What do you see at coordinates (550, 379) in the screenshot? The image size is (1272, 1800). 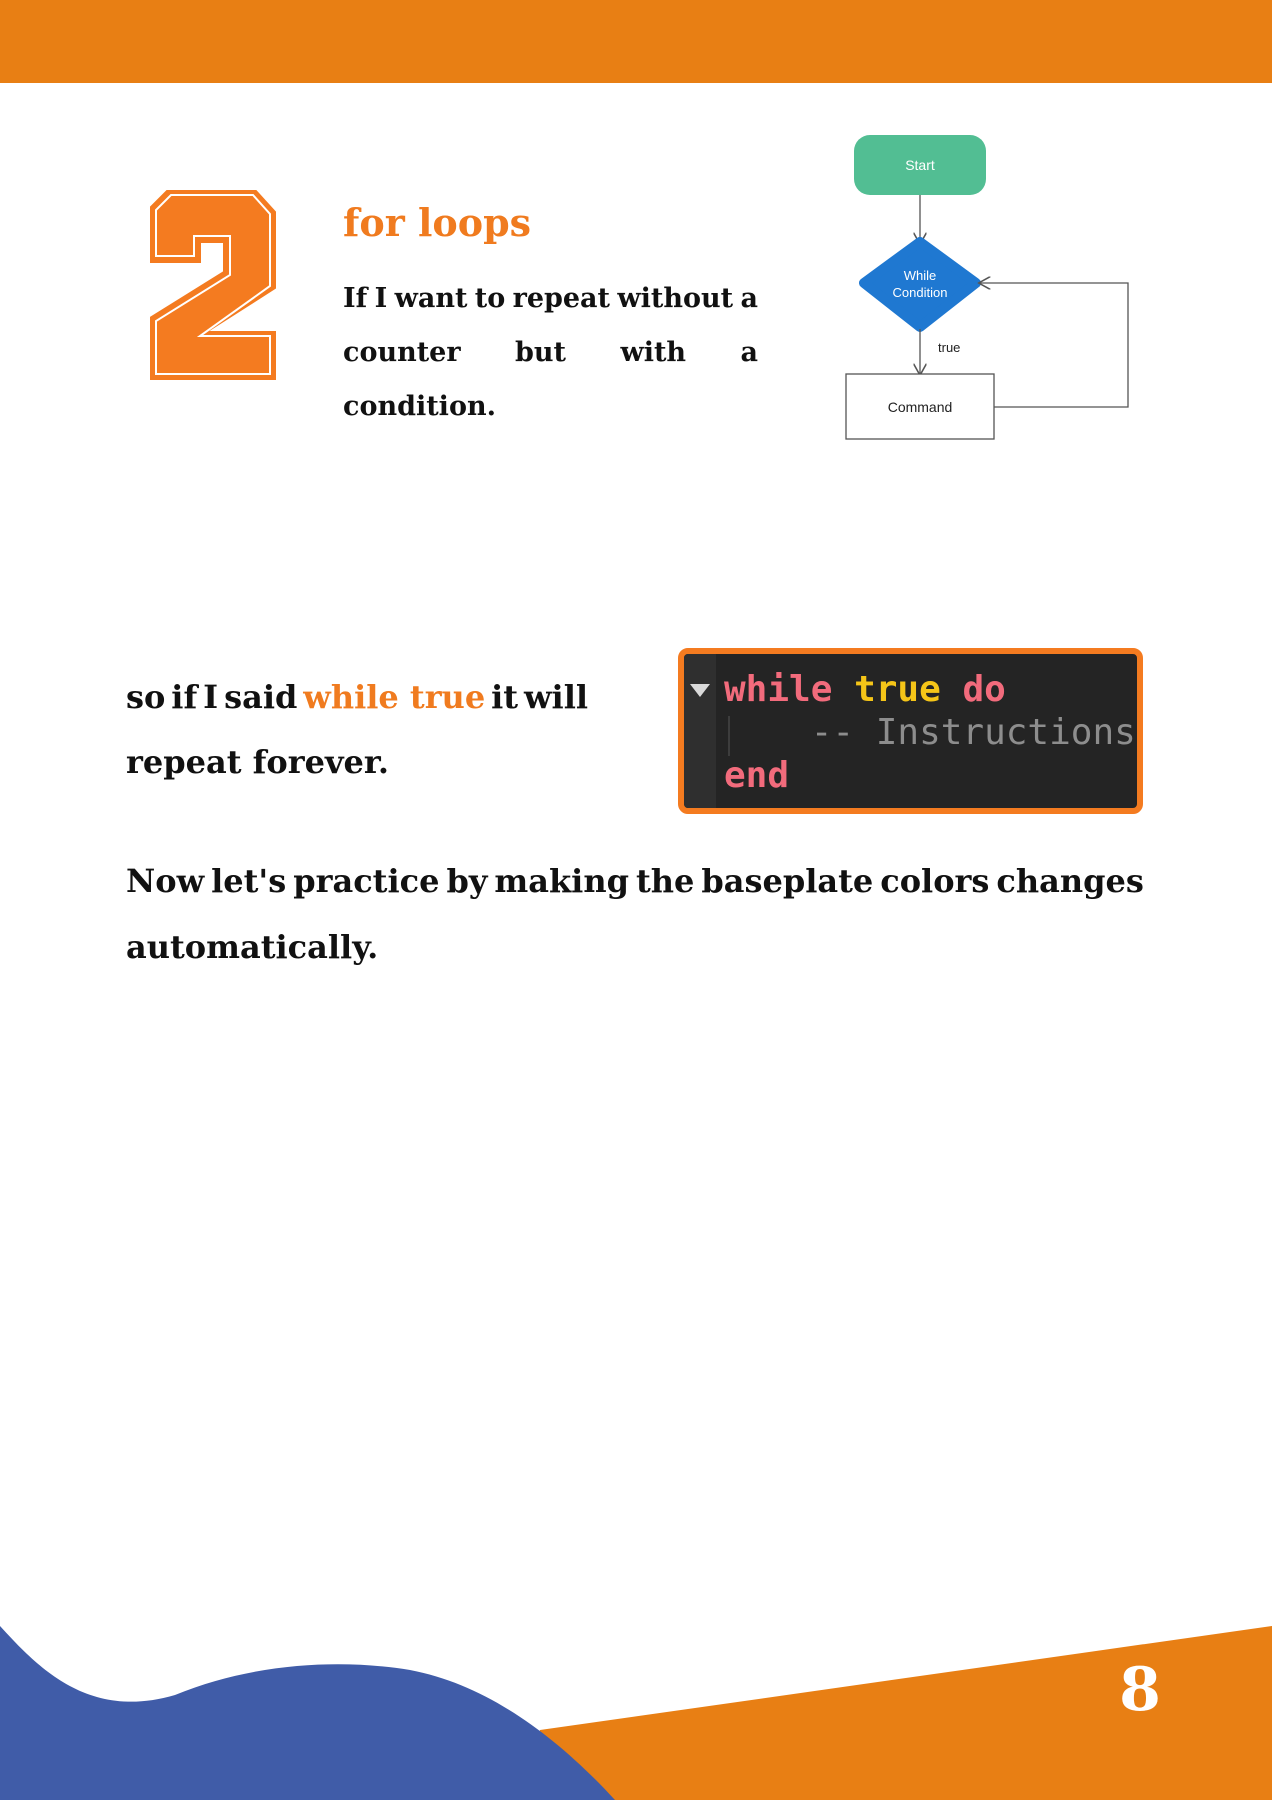 I see `intro-line-2: counter but with a condition.` at bounding box center [550, 379].